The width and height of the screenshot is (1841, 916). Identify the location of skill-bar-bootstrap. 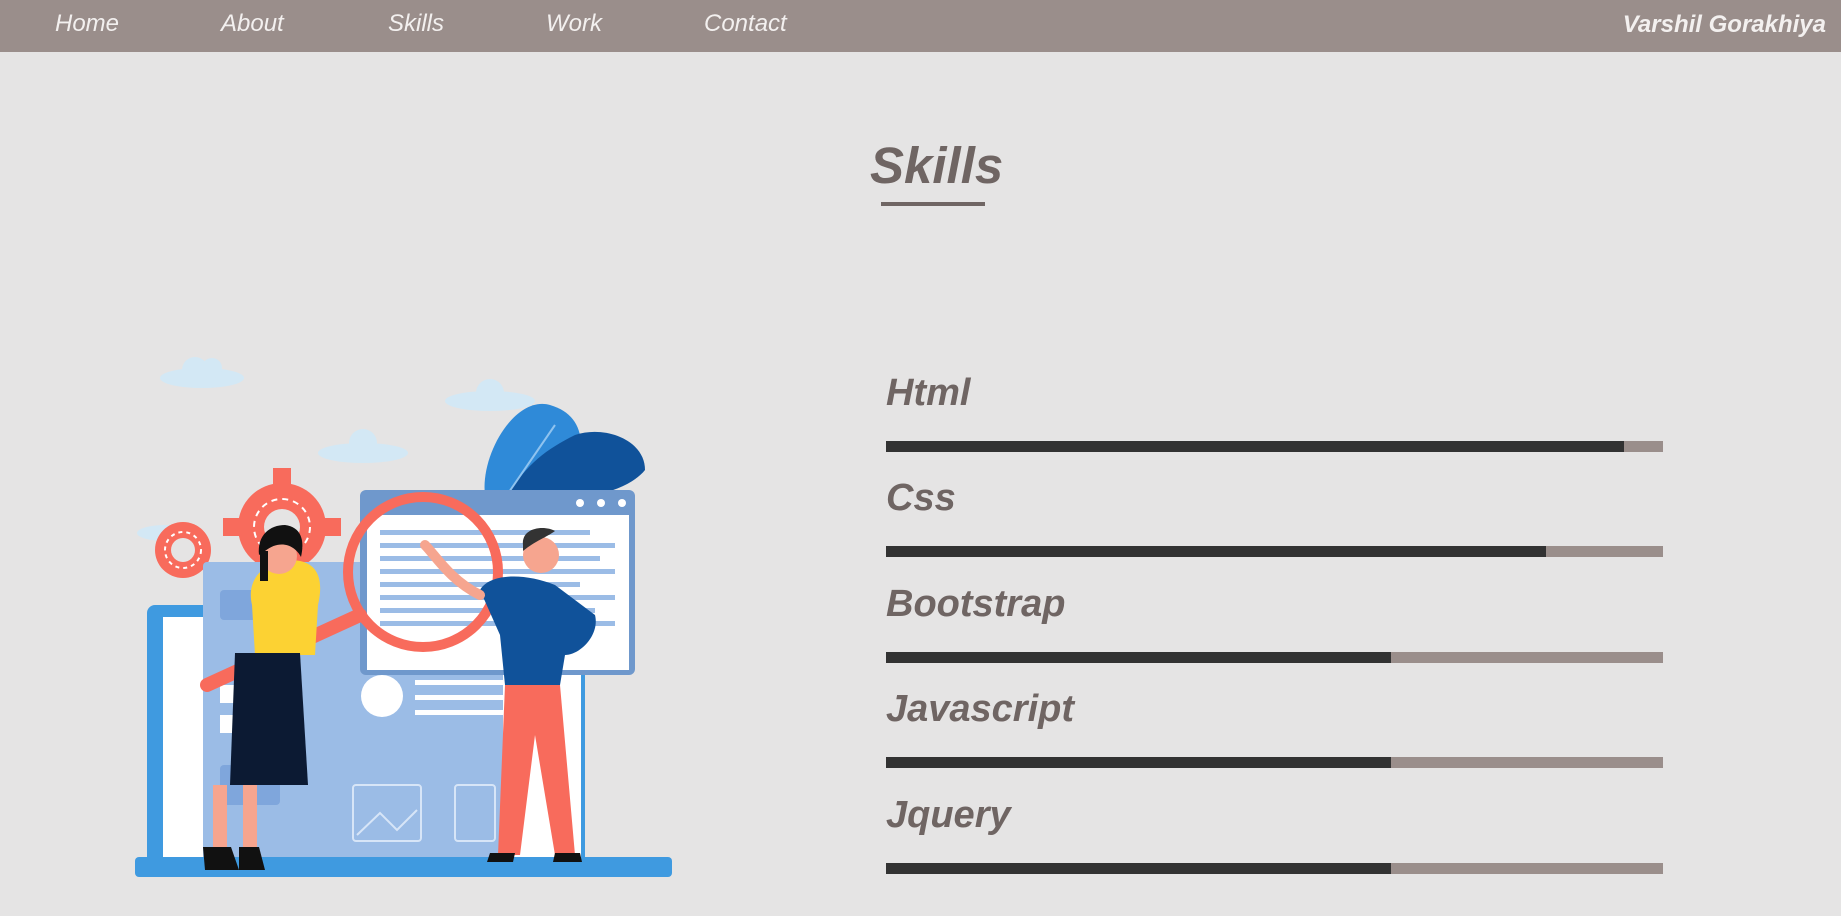
(1274, 657).